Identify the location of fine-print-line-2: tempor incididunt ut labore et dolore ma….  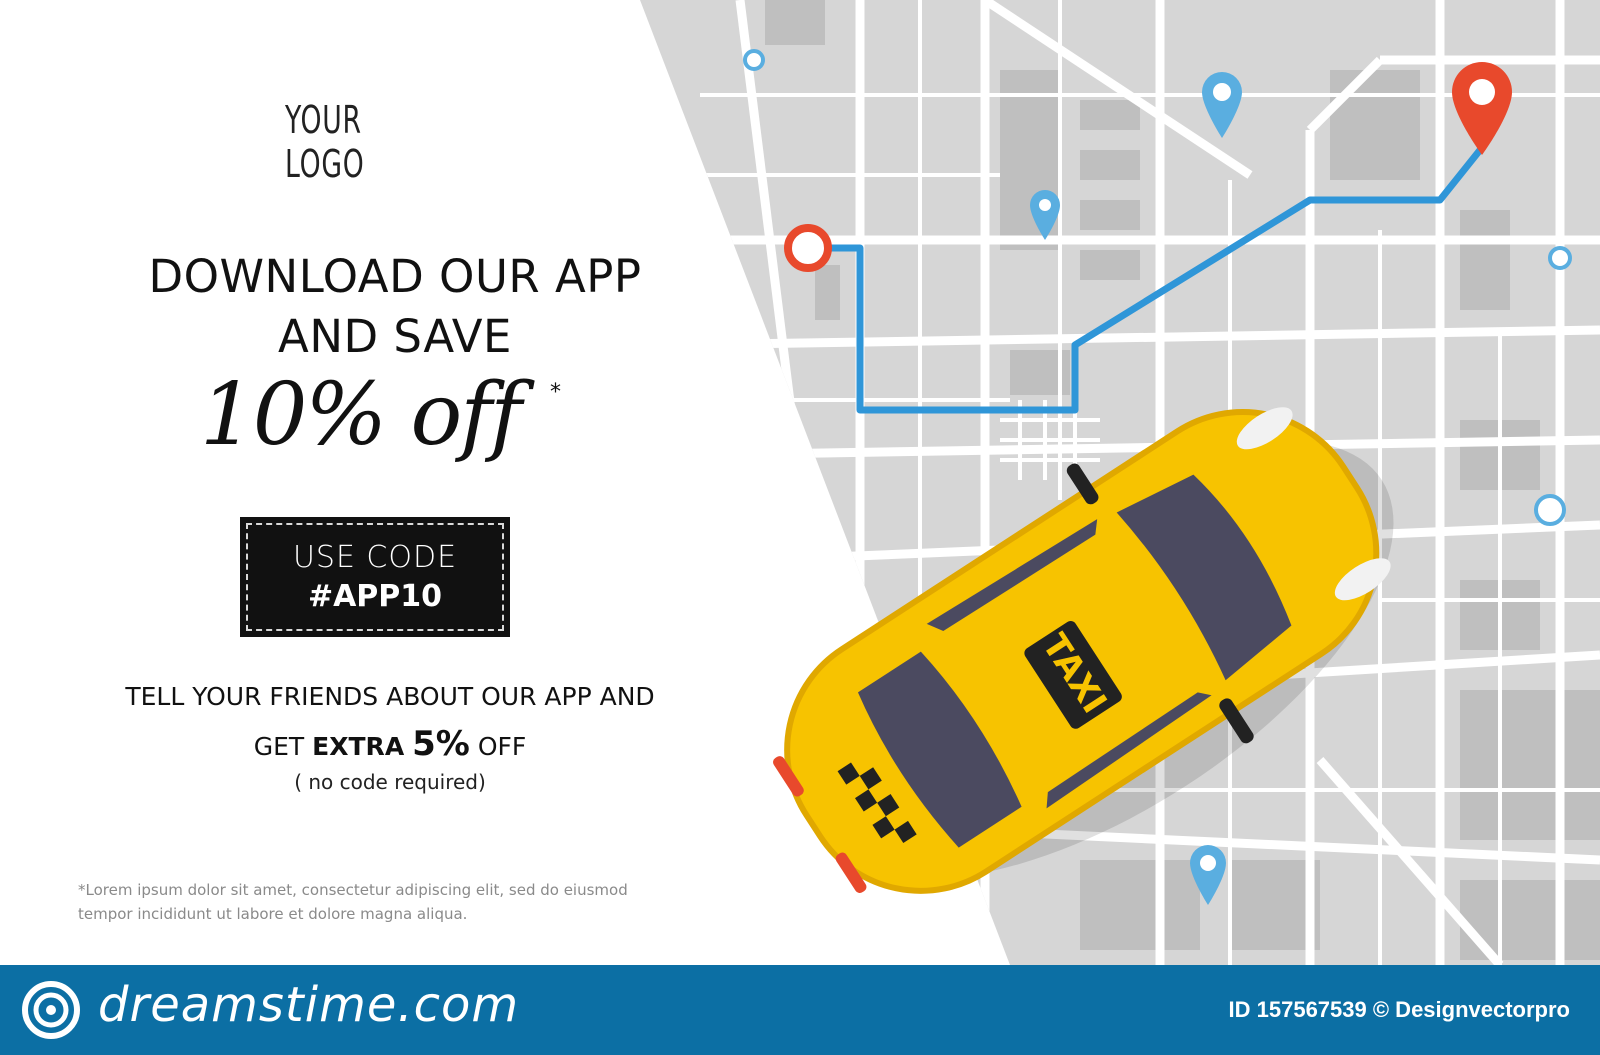
(273, 914).